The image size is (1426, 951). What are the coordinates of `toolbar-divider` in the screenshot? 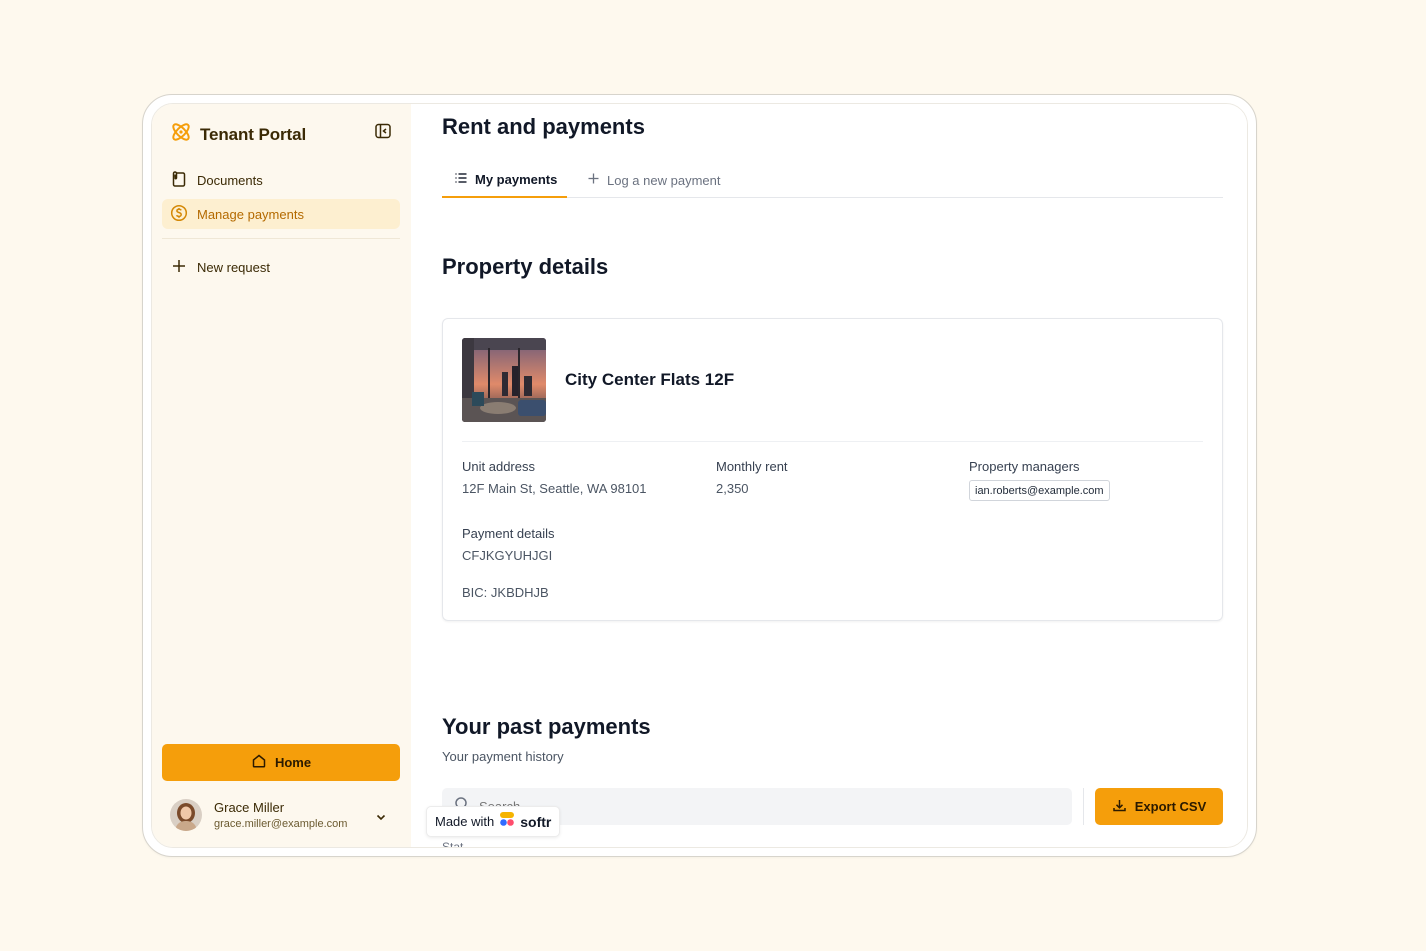 It's located at (1083, 806).